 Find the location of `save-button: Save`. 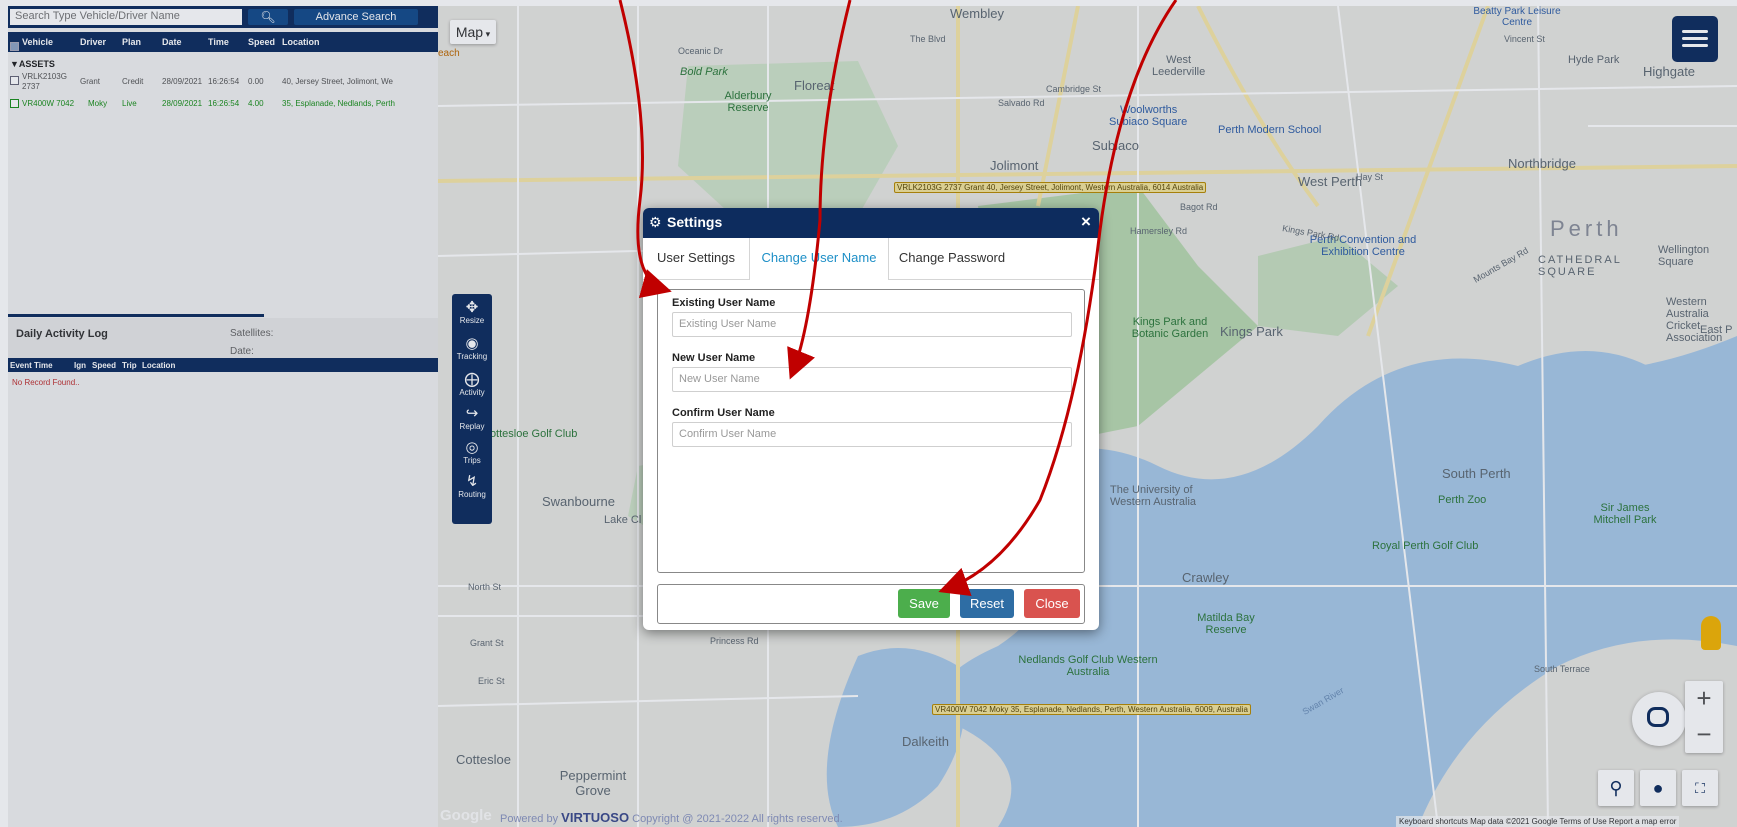

save-button: Save is located at coordinates (924, 603).